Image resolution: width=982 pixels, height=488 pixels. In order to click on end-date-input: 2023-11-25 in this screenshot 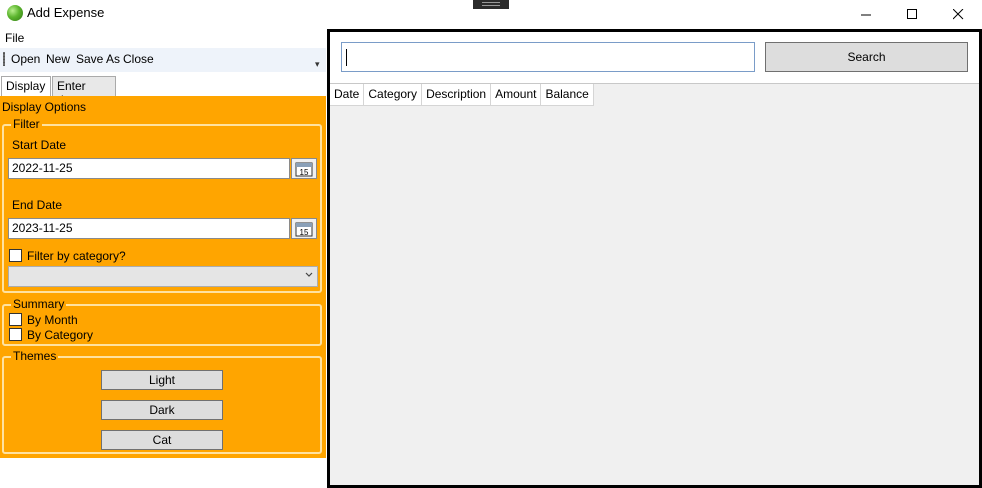, I will do `click(149, 228)`.